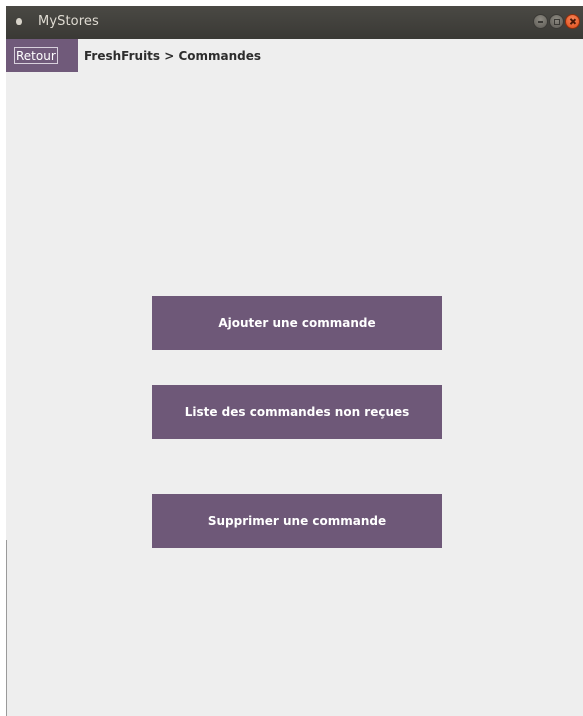  Describe the element at coordinates (297, 521) in the screenshot. I see `delete-order-button: Supprimer une commande` at that location.